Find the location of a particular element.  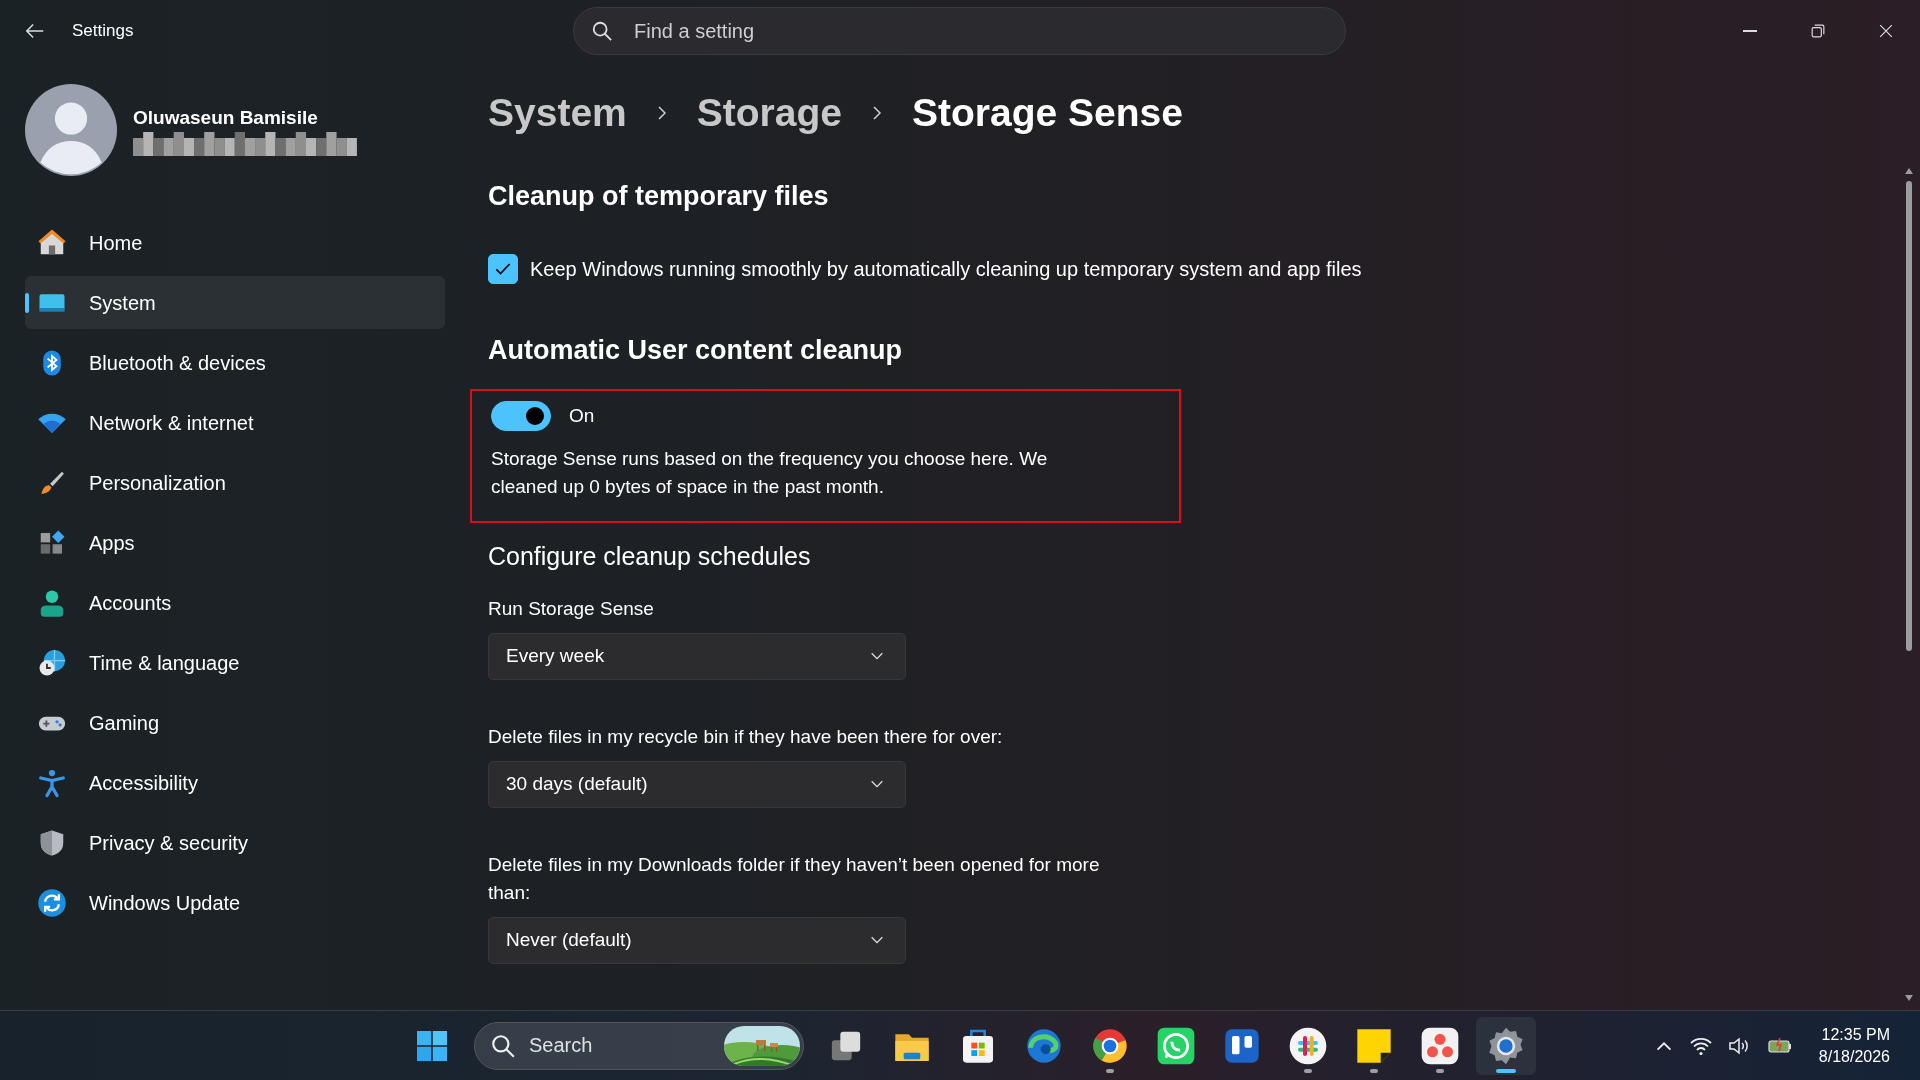

breadcrumb-item: Storage is located at coordinates (769, 113).